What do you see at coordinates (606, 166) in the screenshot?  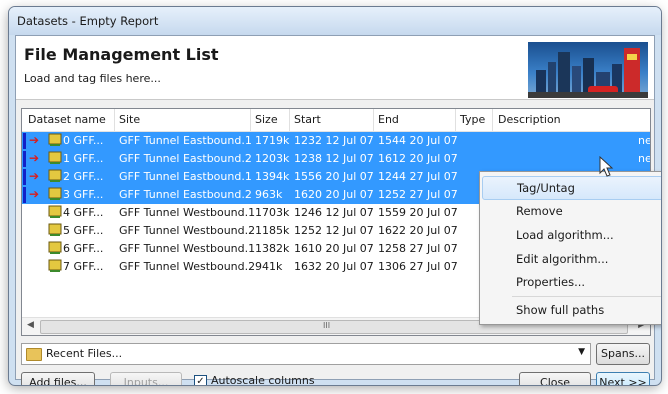 I see `mouse-cursor-icon` at bounding box center [606, 166].